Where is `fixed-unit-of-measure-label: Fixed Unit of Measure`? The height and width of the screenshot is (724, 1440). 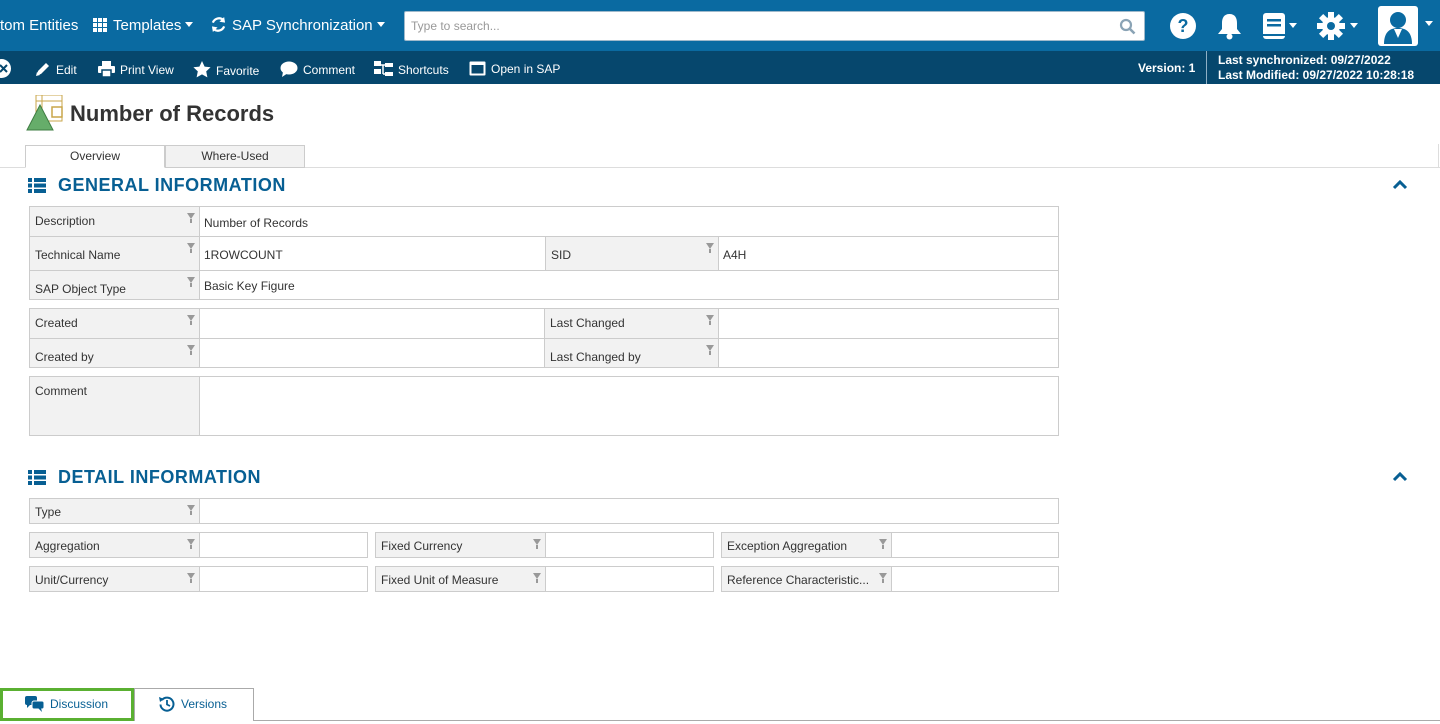 fixed-unit-of-measure-label: Fixed Unit of Measure is located at coordinates (440, 580).